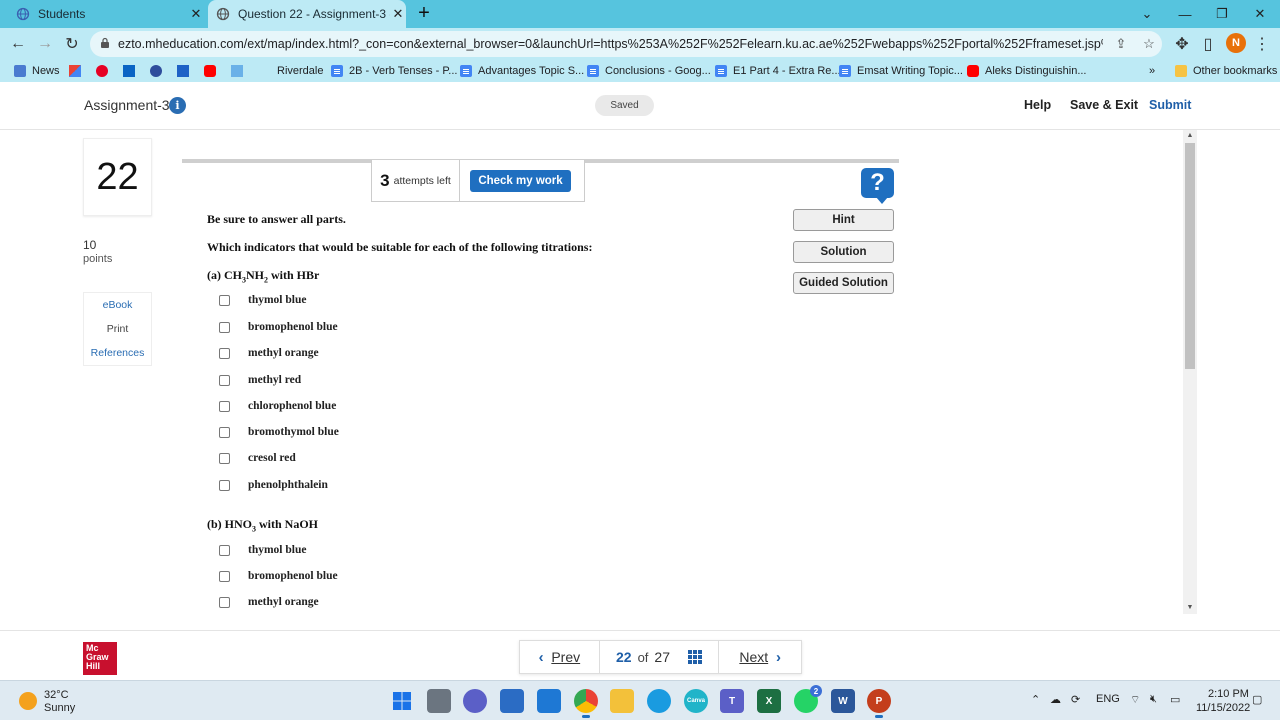 This screenshot has height=720, width=1280. Describe the element at coordinates (279, 432) in the screenshot. I see `option-a-bromothymol-blue: bromothymol blue` at that location.